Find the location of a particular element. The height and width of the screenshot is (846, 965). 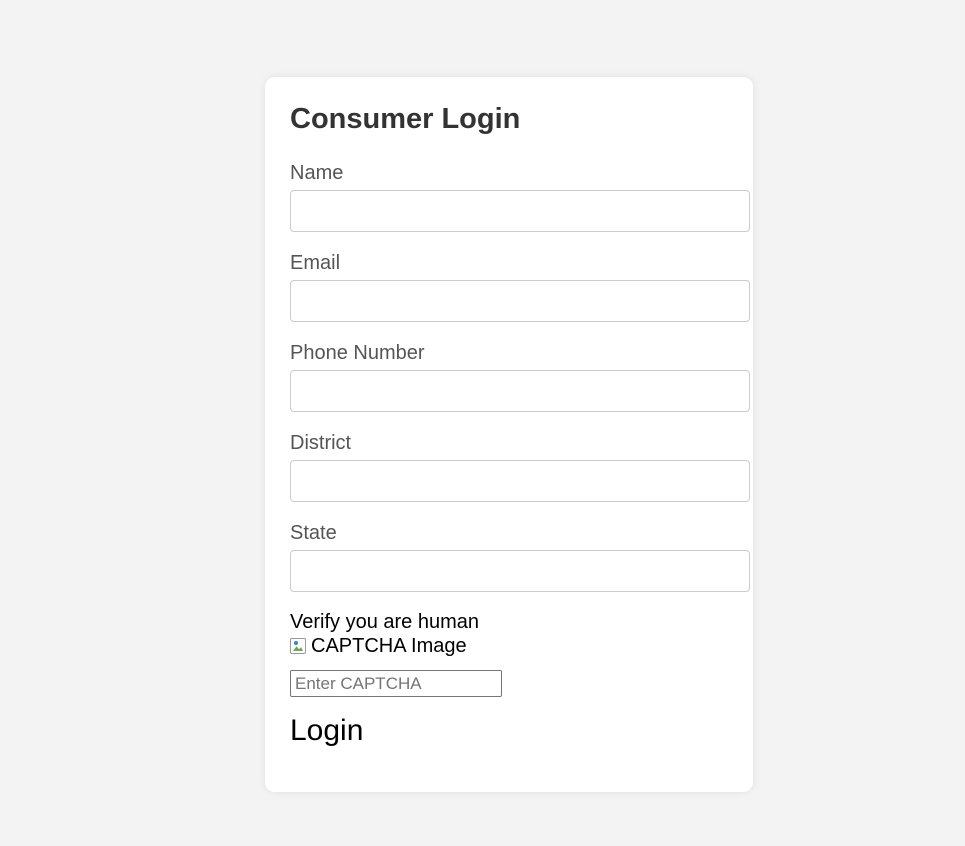

captcha-image: CAPTCHA Image is located at coordinates (510, 646).